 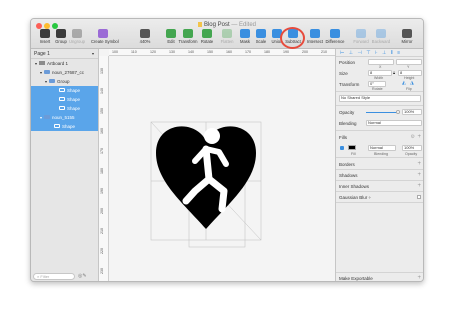 I want to click on flip-vertical-icon: ◮, so click(x=412, y=83).